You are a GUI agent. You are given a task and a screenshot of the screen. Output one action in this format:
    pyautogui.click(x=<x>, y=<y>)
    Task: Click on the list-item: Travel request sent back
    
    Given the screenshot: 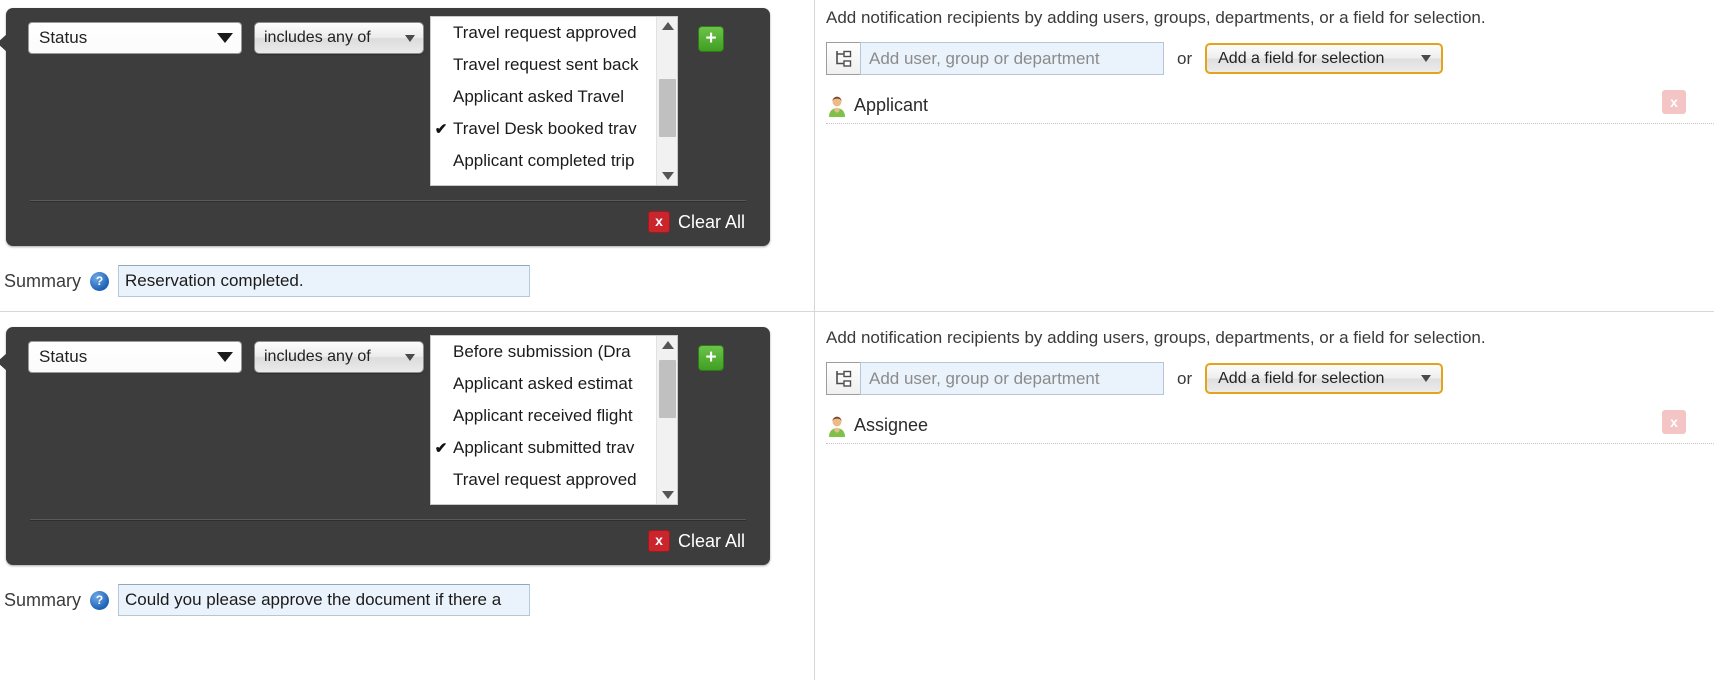 What is the action you would take?
    pyautogui.click(x=544, y=65)
    